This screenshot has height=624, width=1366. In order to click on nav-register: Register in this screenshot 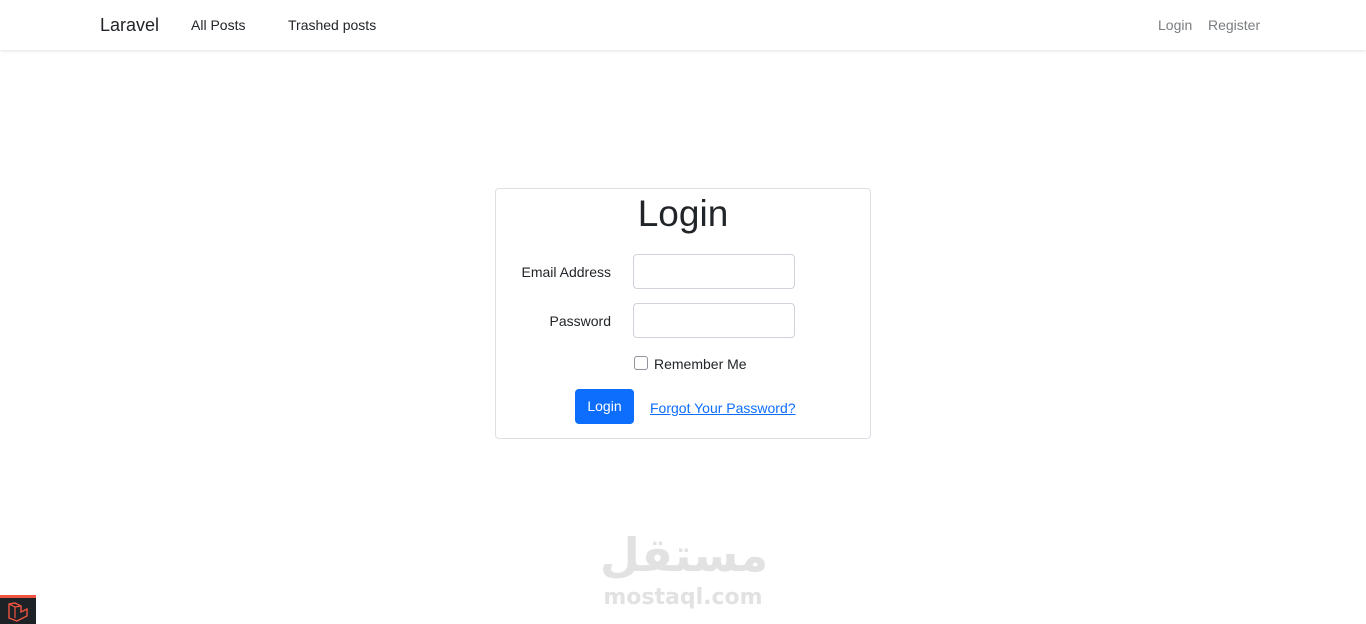, I will do `click(1234, 25)`.